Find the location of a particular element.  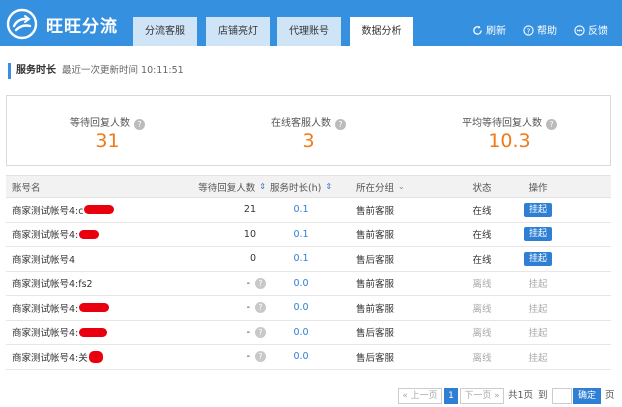

header-status: 状态 is located at coordinates (482, 188).